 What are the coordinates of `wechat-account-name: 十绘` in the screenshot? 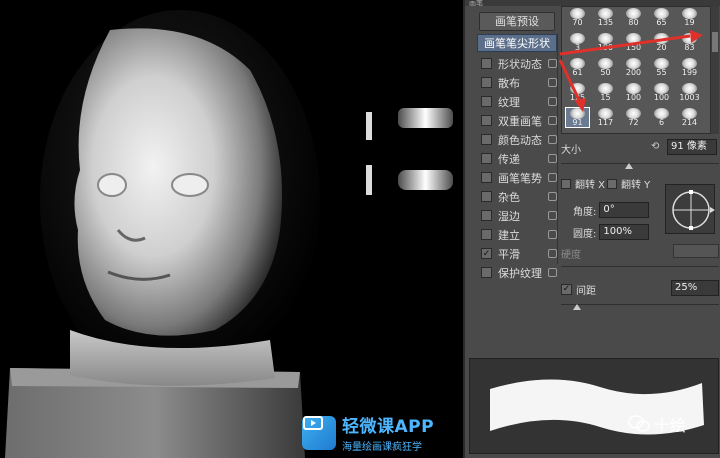 It's located at (670, 425).